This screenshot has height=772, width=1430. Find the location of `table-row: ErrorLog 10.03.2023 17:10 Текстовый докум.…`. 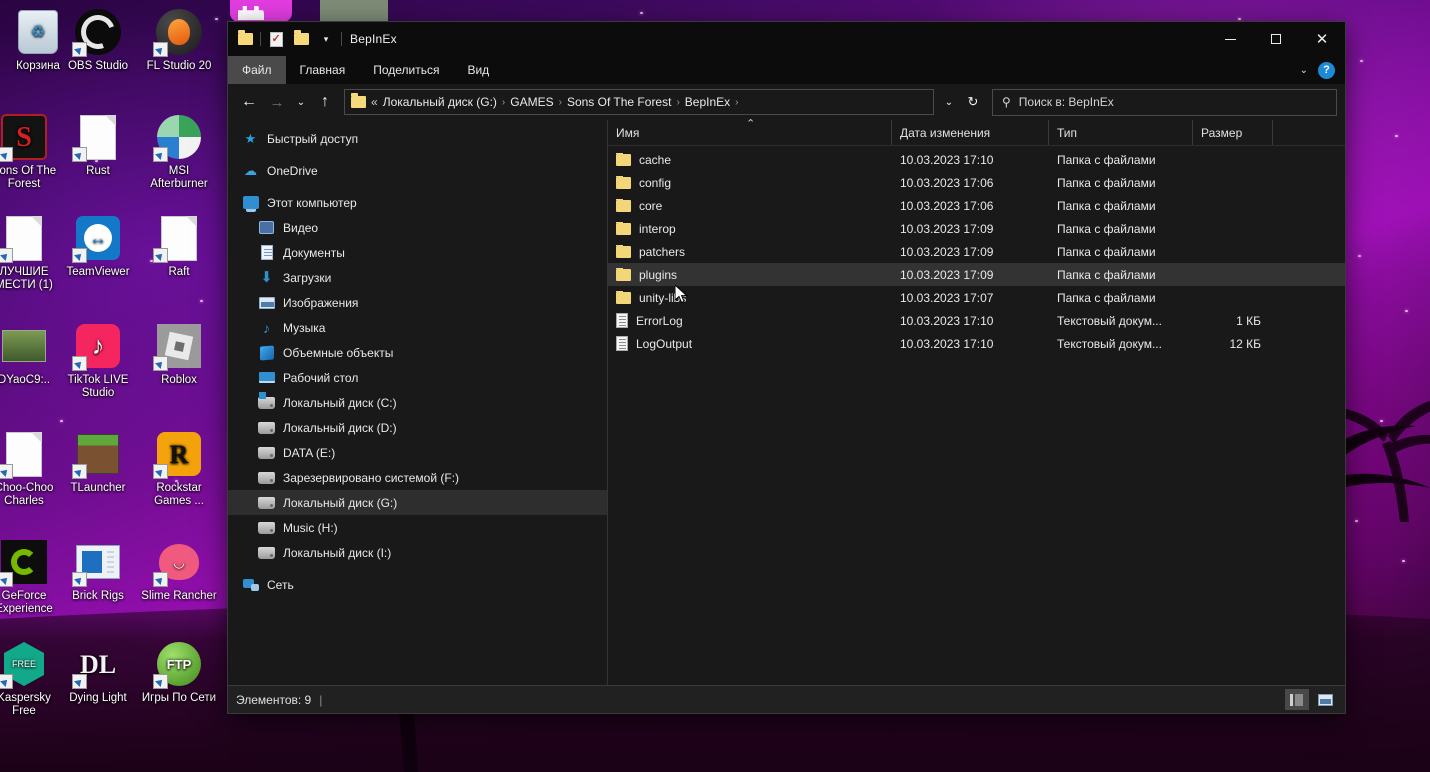

table-row: ErrorLog 10.03.2023 17:10 Текстовый докум.… is located at coordinates (976, 320).